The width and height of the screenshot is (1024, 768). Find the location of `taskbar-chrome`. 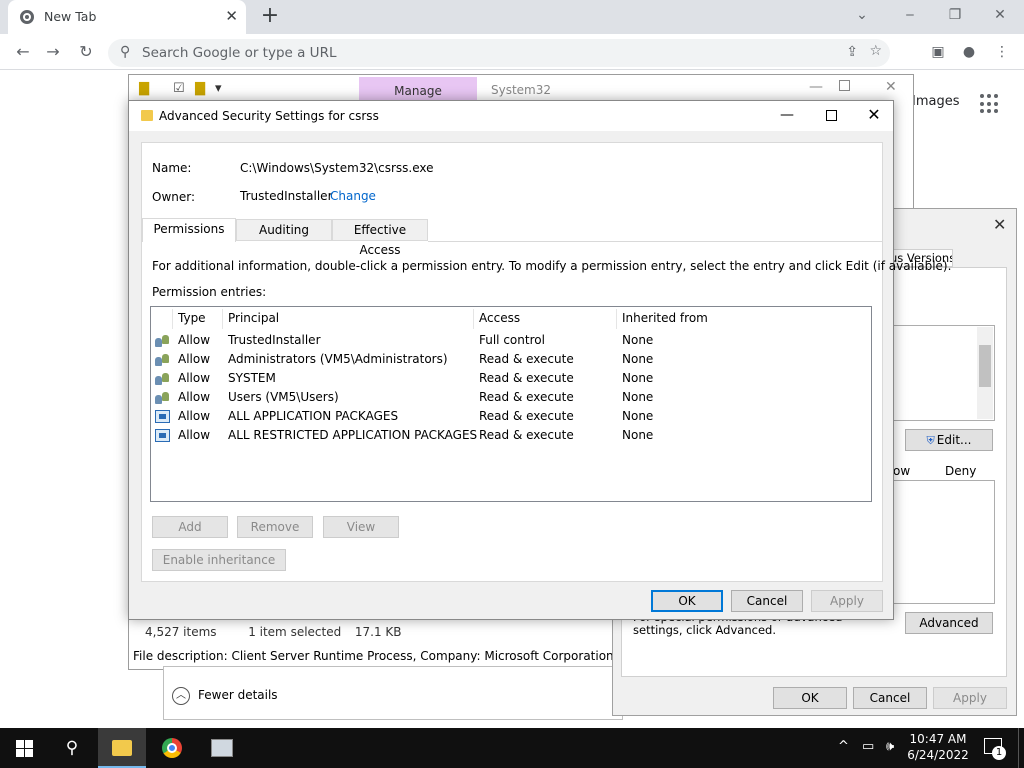

taskbar-chrome is located at coordinates (172, 748).